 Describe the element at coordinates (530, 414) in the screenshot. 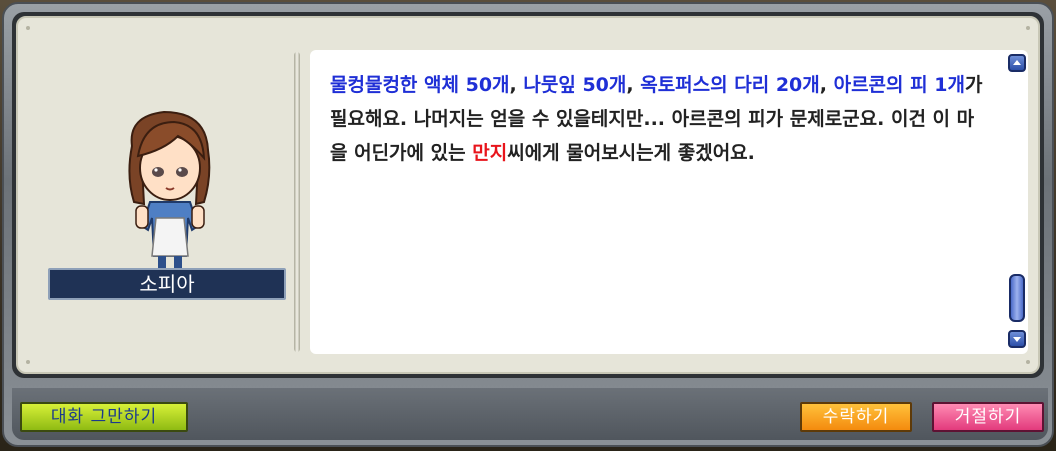

I see `dialog-button-bar: 대화 그만하기 수락하기 거절하기` at that location.